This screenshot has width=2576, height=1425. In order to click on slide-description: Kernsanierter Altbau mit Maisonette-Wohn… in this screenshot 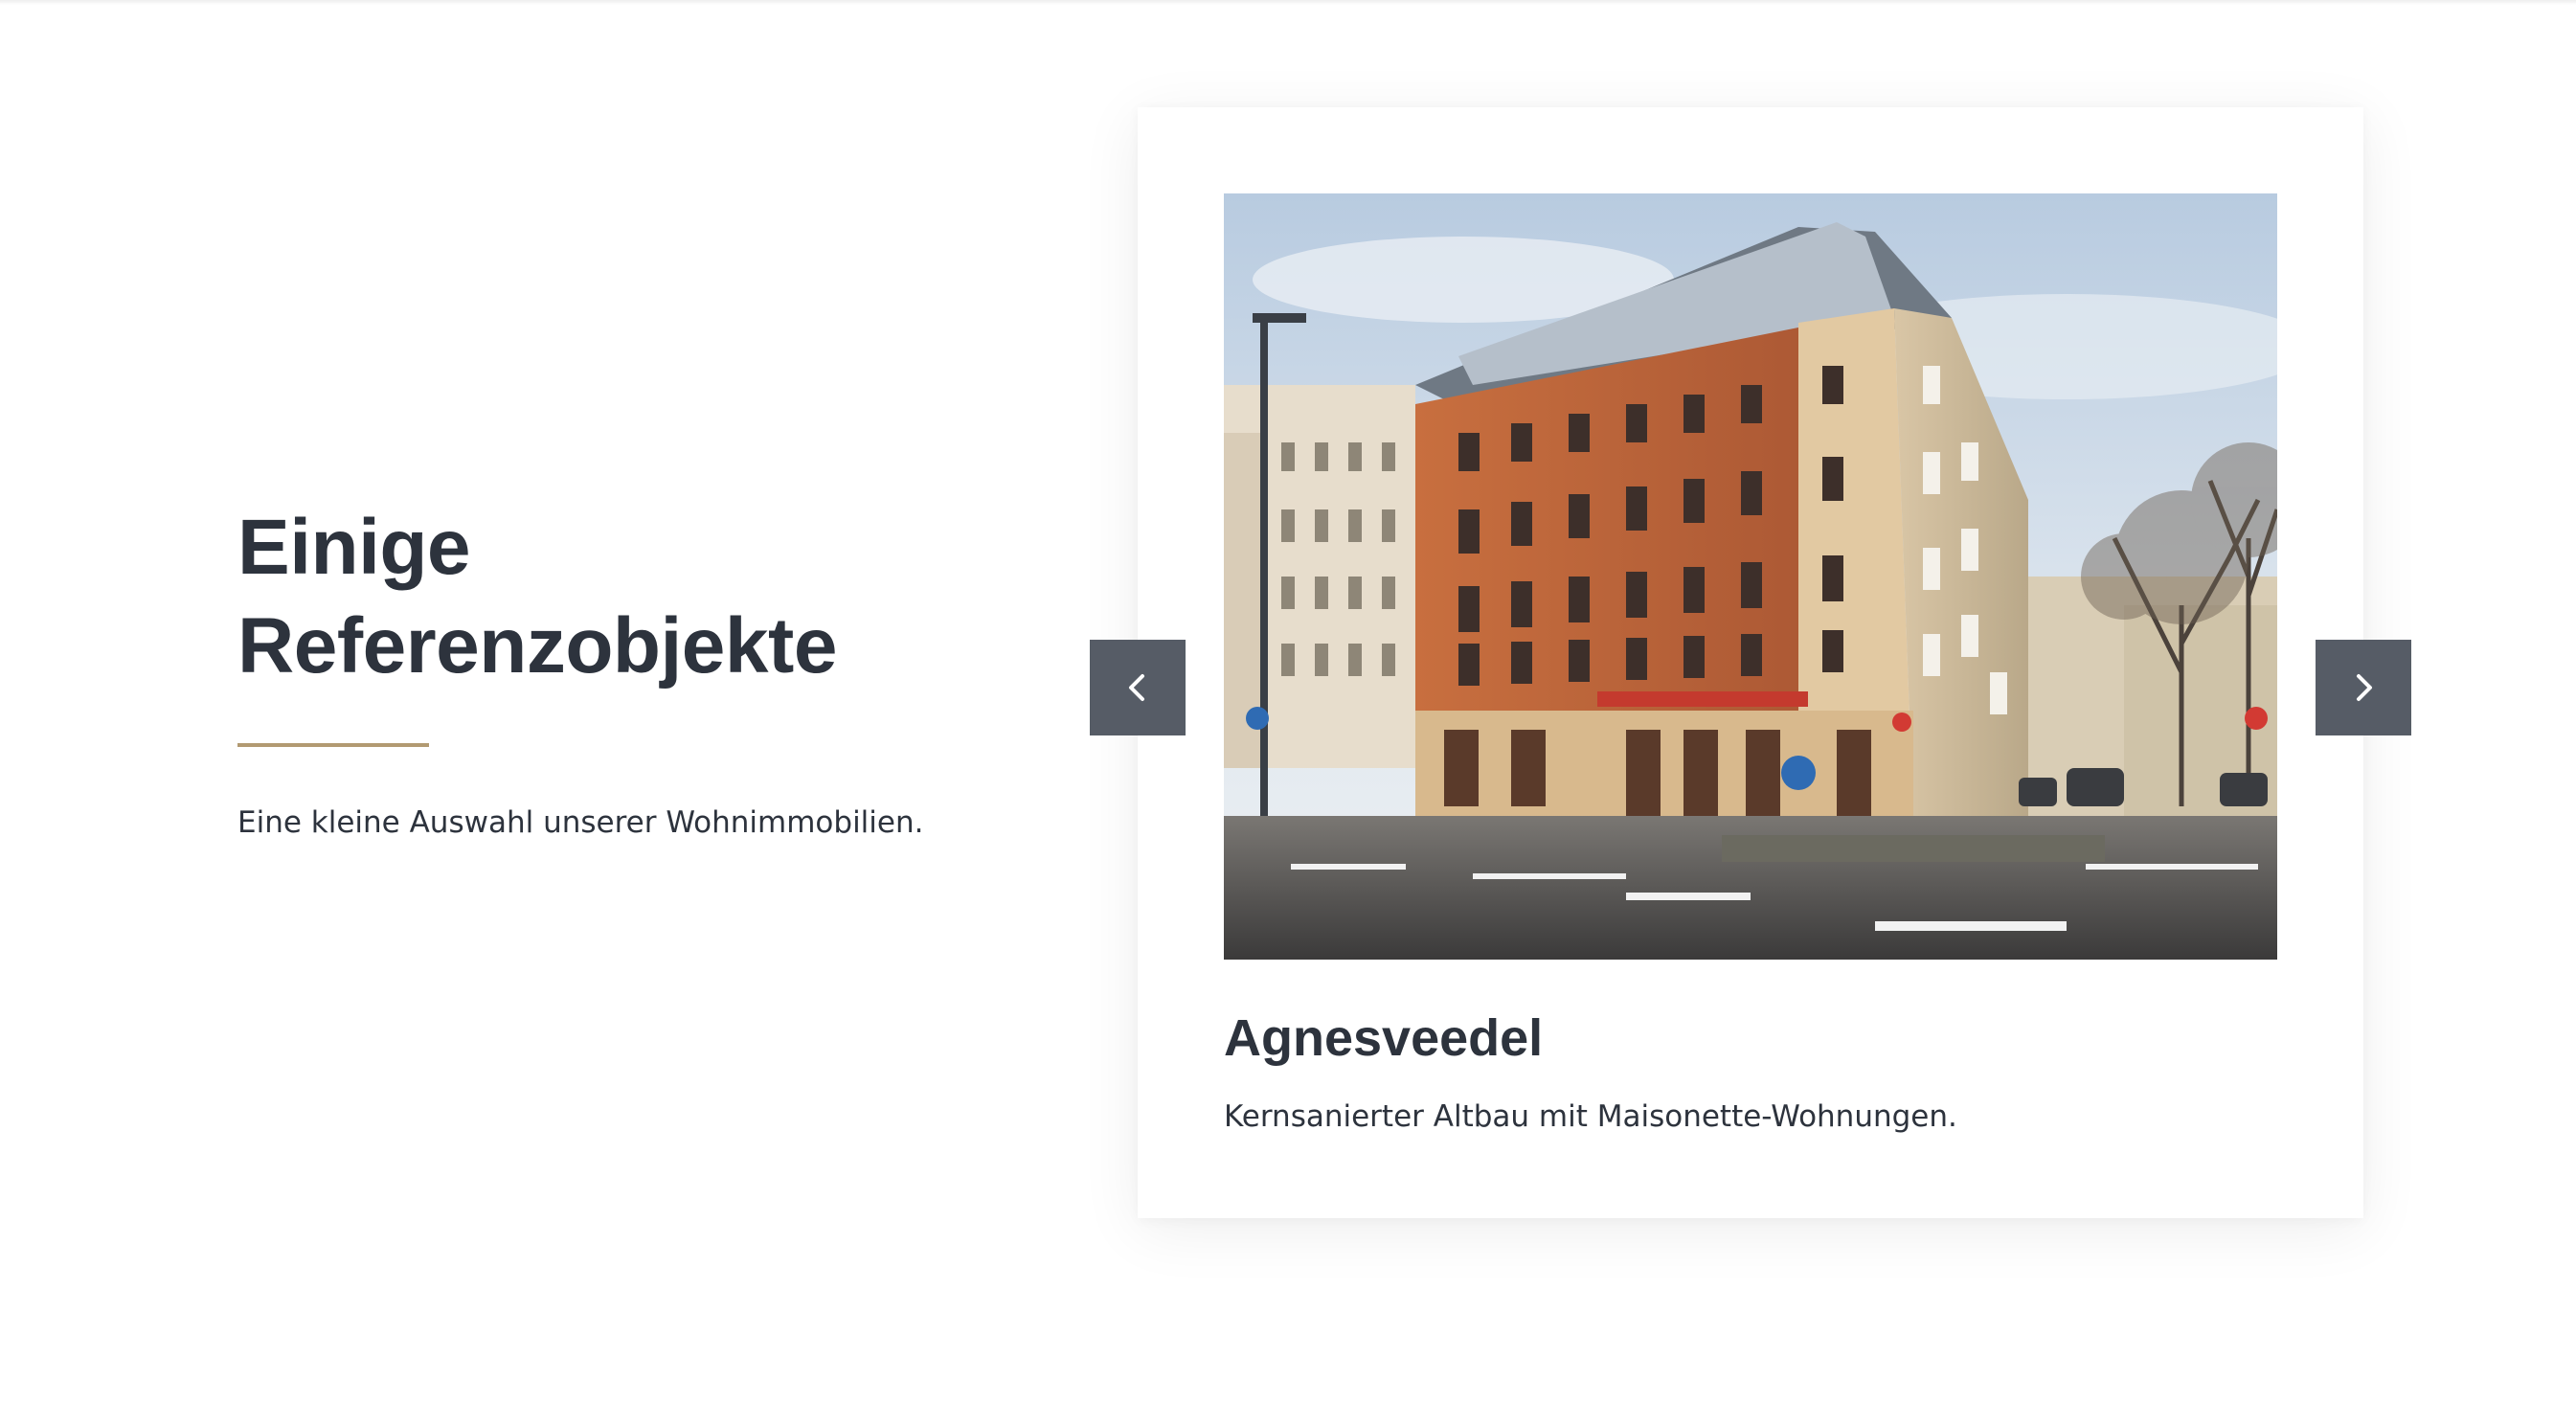, I will do `click(1590, 1116)`.